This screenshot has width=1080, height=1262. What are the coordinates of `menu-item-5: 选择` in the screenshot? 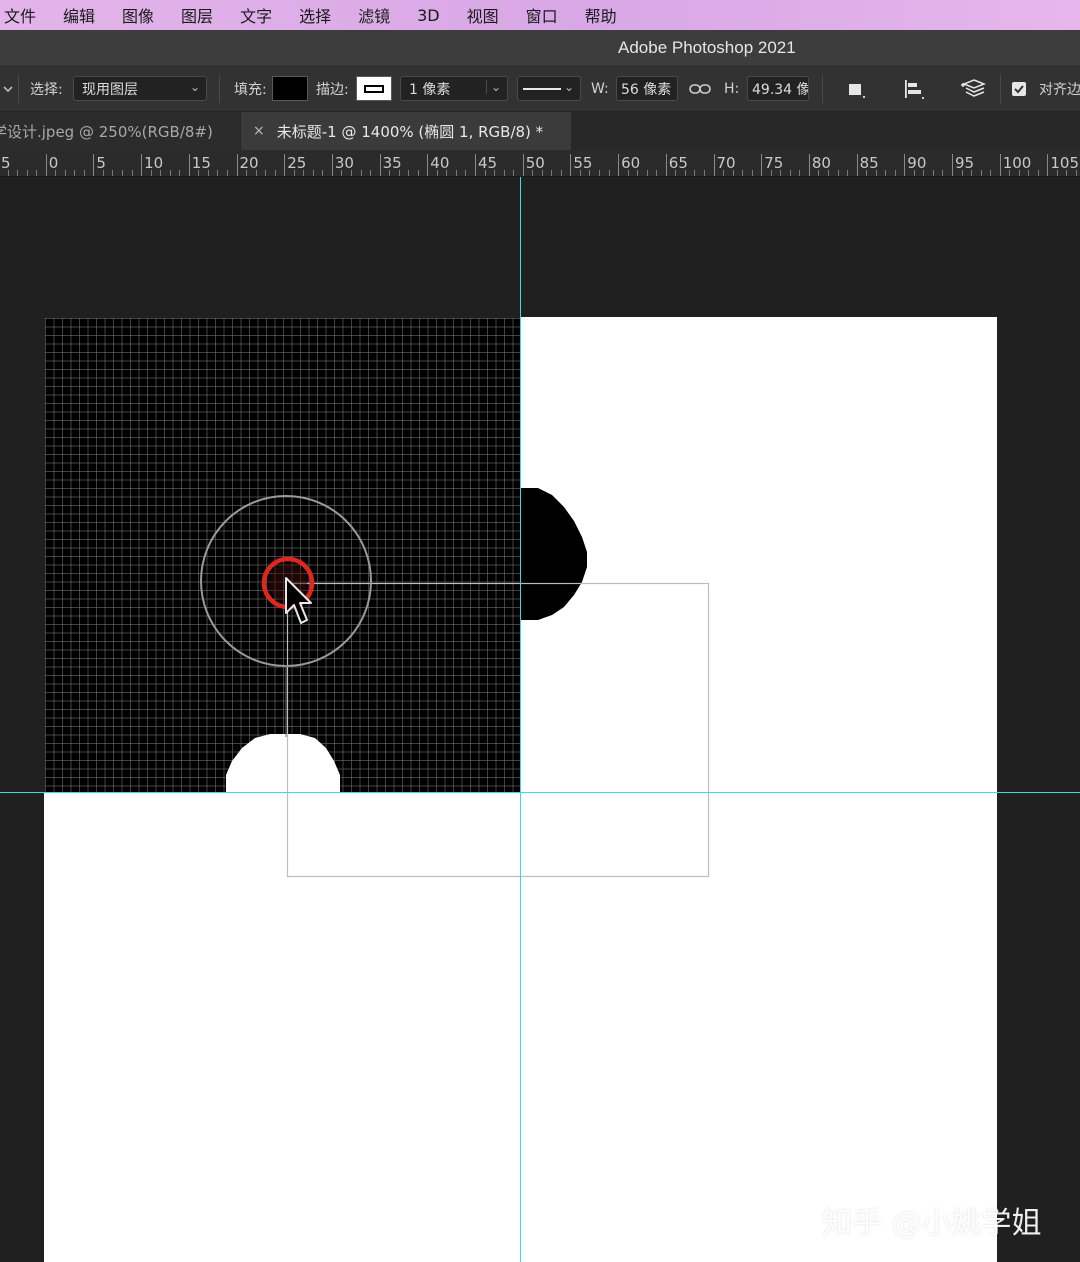 It's located at (315, 15).